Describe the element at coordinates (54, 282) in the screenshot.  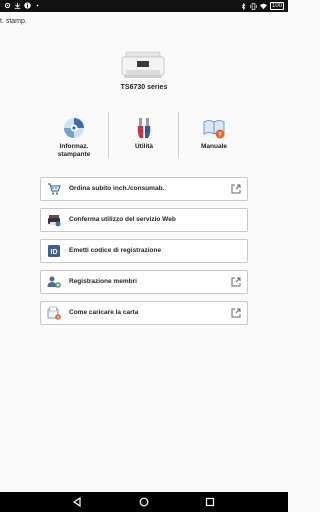
I see `member-add-icon` at that location.